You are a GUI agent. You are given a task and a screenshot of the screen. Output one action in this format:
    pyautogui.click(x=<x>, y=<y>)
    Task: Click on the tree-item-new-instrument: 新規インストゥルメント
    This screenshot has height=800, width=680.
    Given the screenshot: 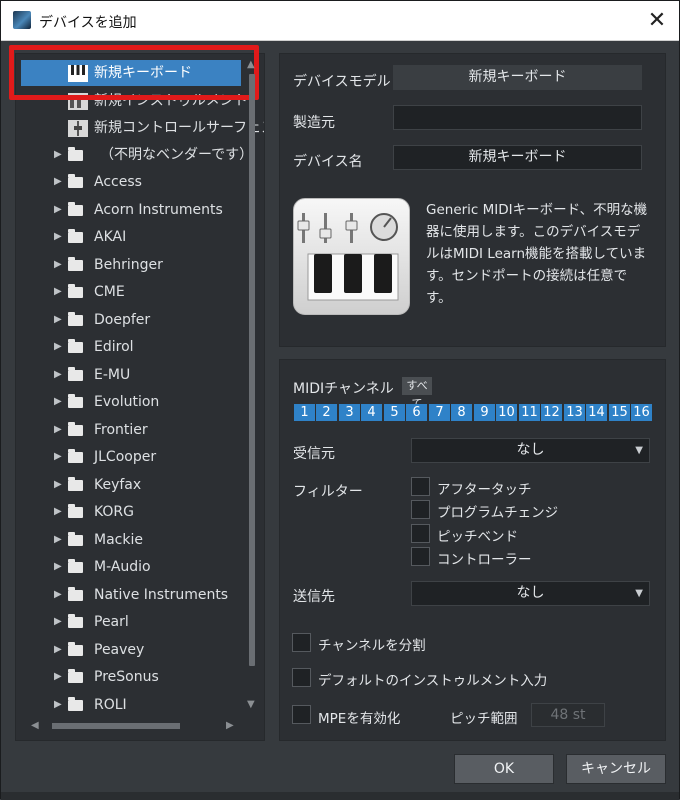 What is the action you would take?
    pyautogui.click(x=134, y=101)
    